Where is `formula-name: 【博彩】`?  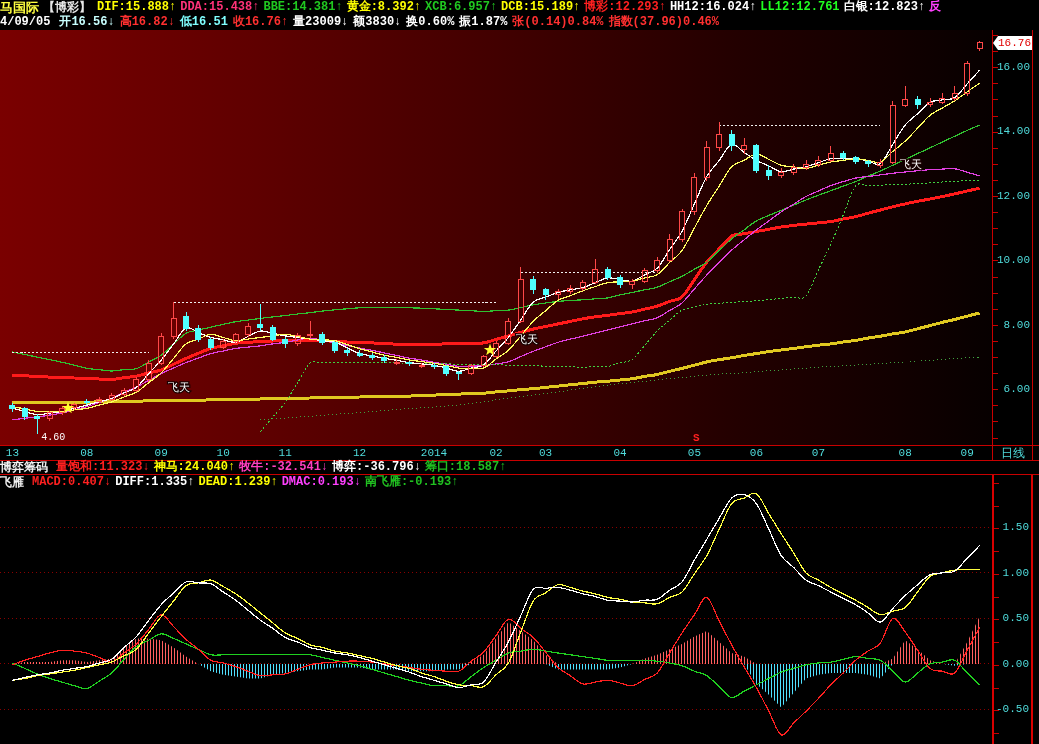
formula-name: 【博彩】 is located at coordinates (67, 7).